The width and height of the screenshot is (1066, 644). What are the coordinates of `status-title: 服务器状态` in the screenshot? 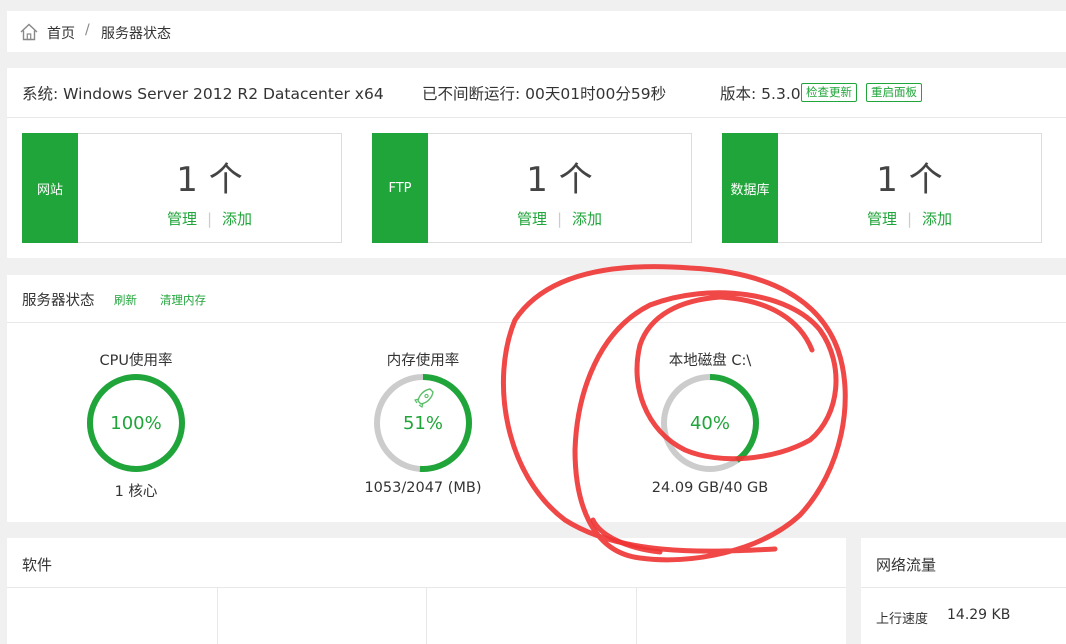 It's located at (58, 301).